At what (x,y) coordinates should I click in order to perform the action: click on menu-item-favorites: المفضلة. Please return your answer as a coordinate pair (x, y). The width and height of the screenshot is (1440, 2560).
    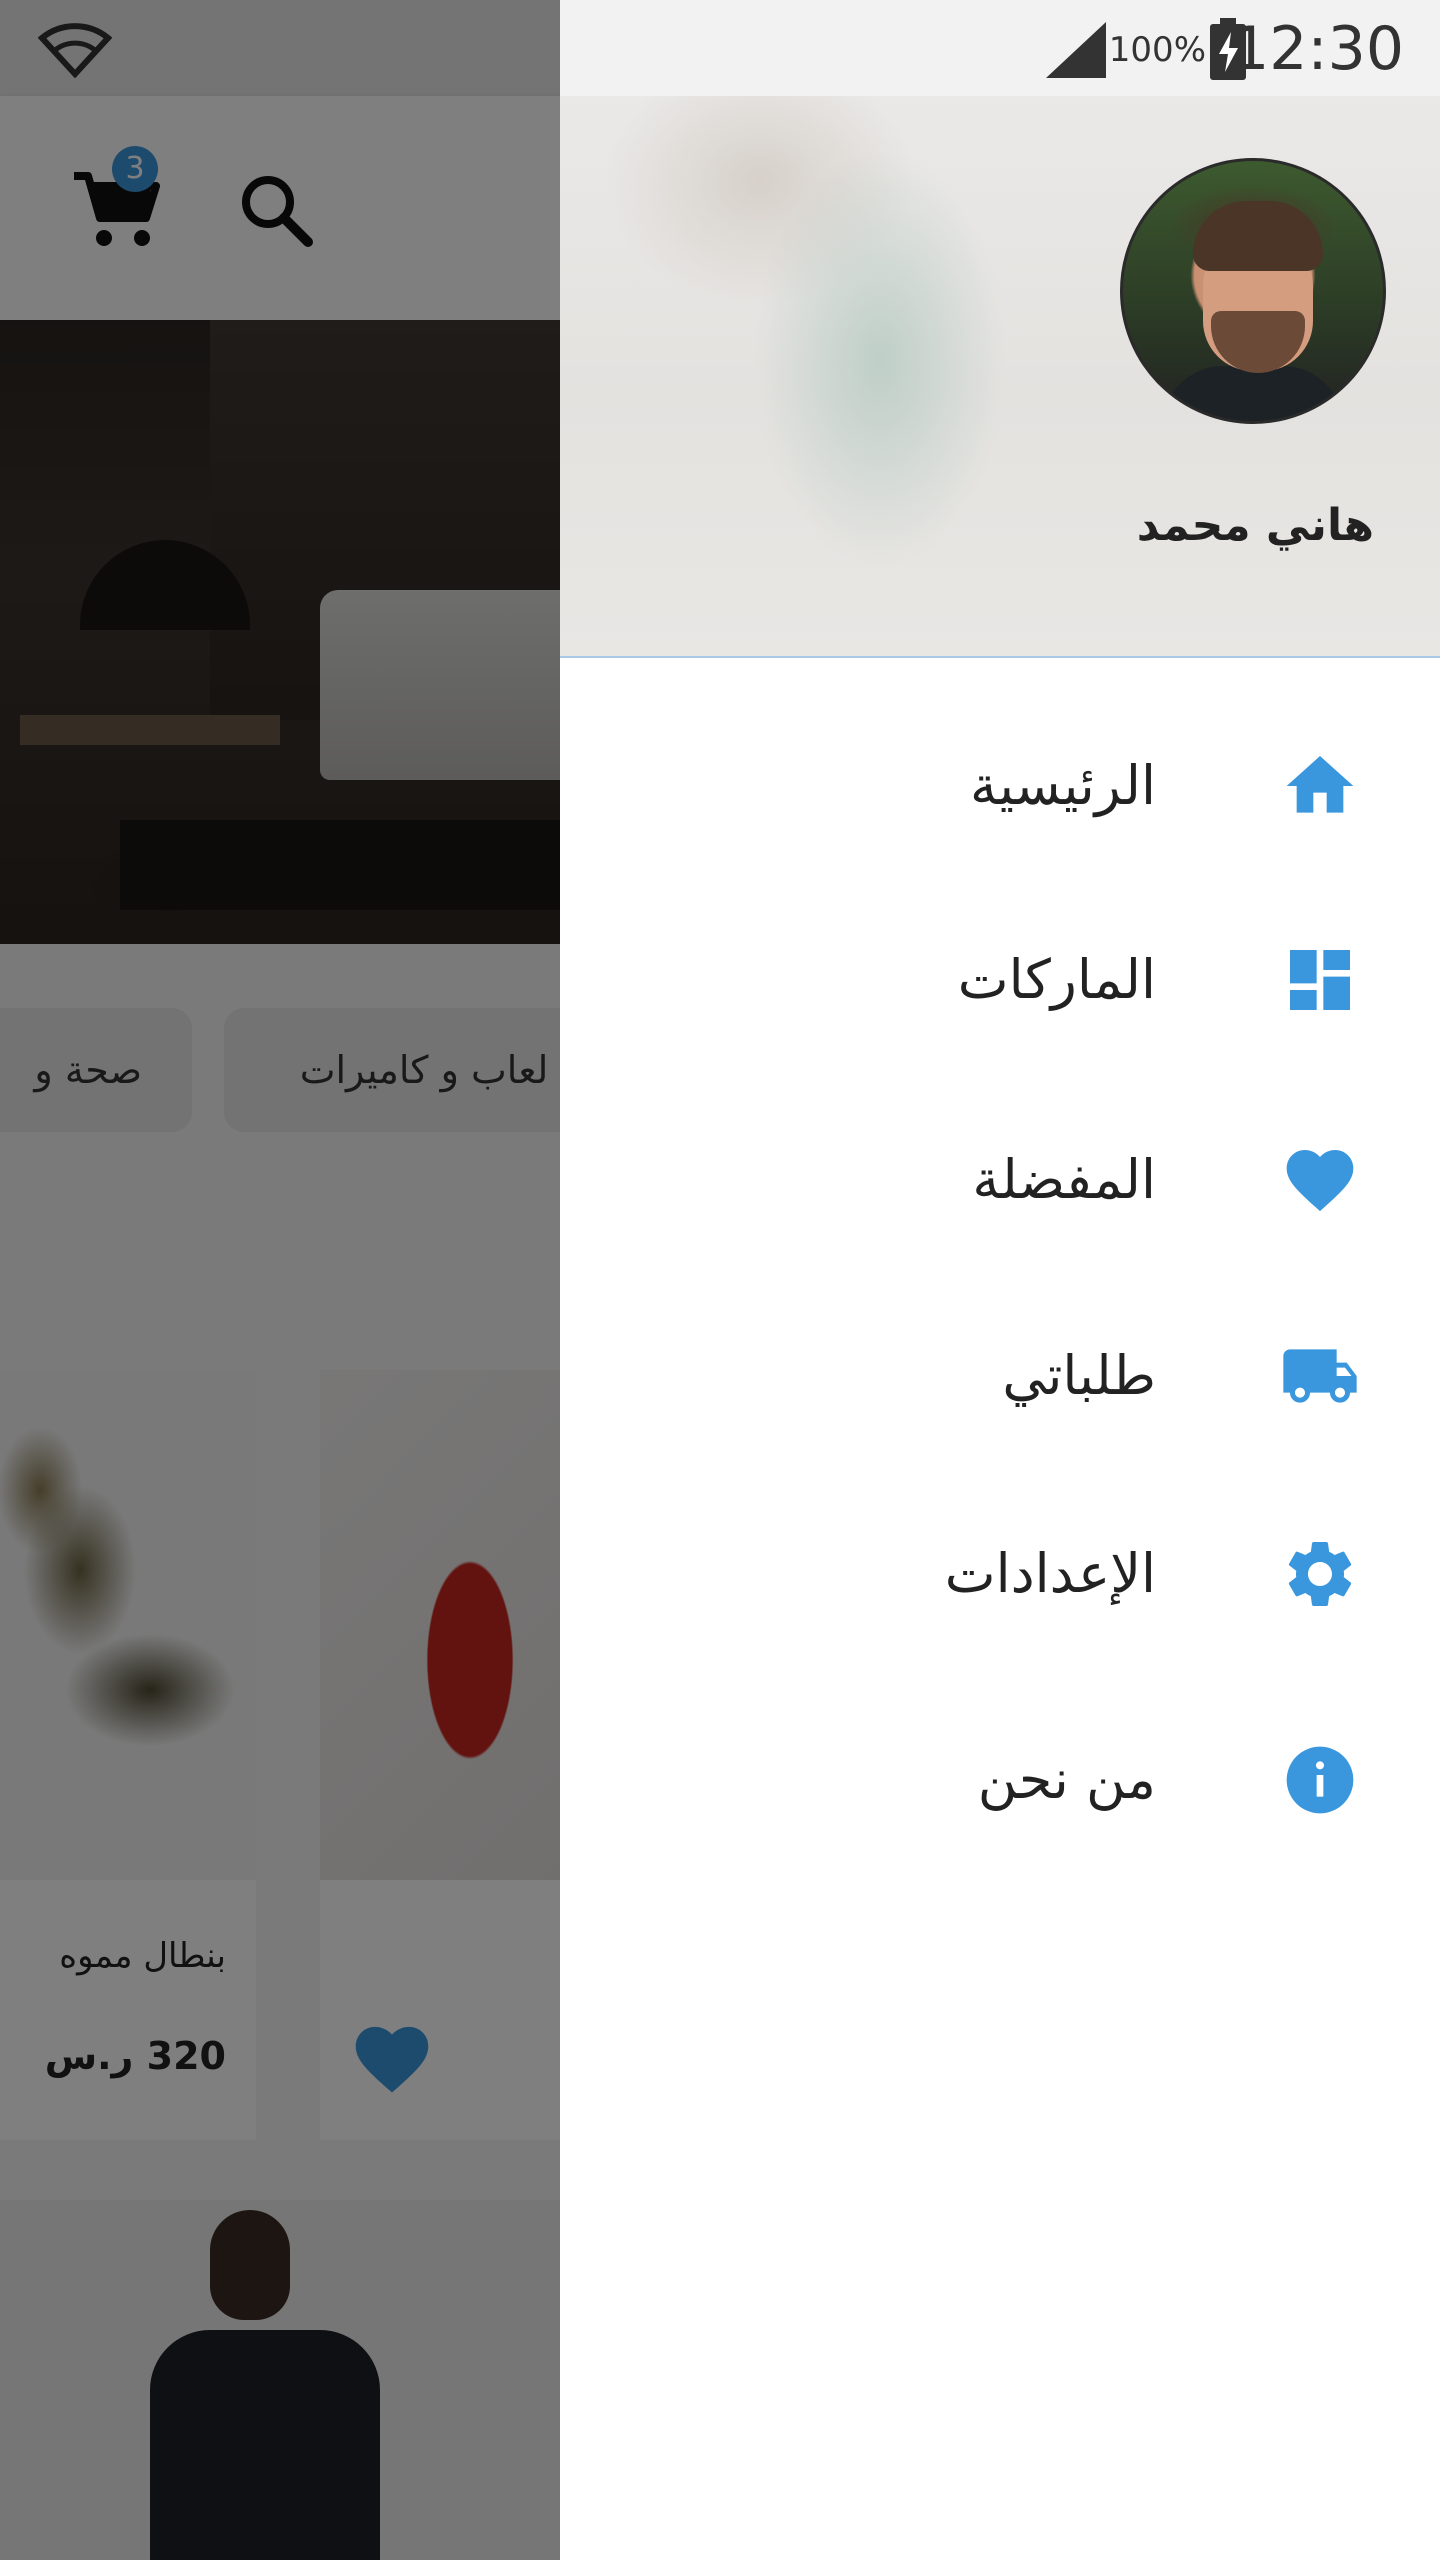
    Looking at the image, I should click on (1000, 1180).